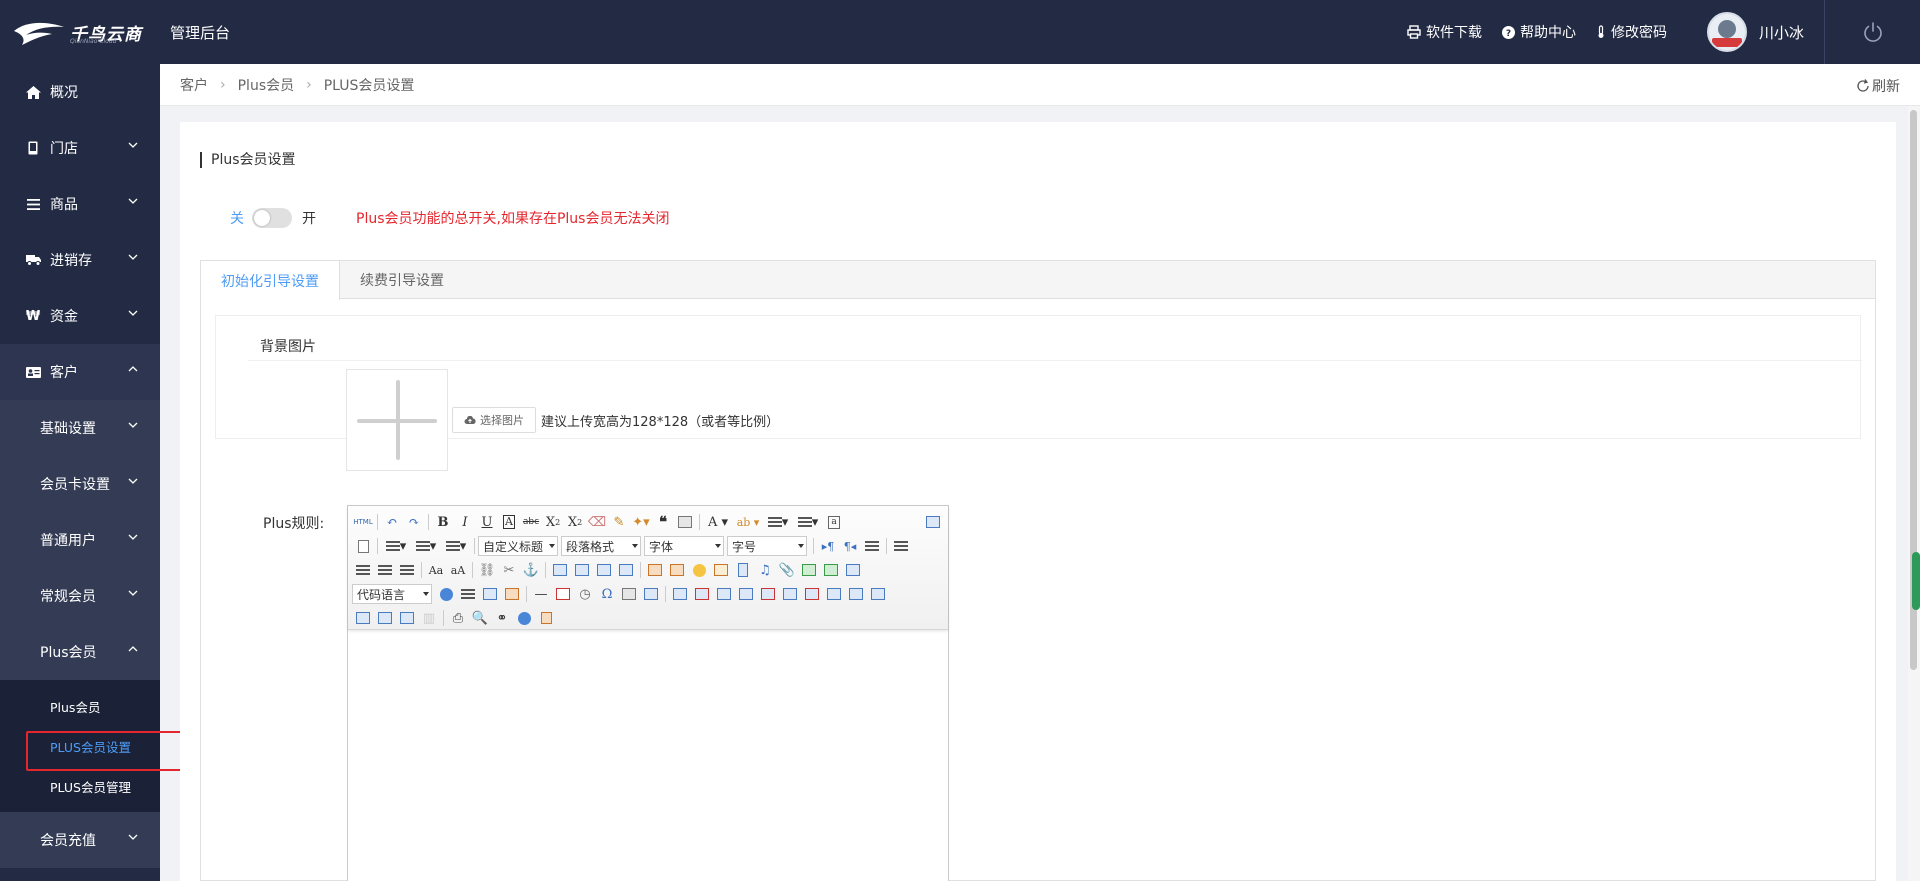 The width and height of the screenshot is (1920, 881). I want to click on align-center-icon, so click(363, 570).